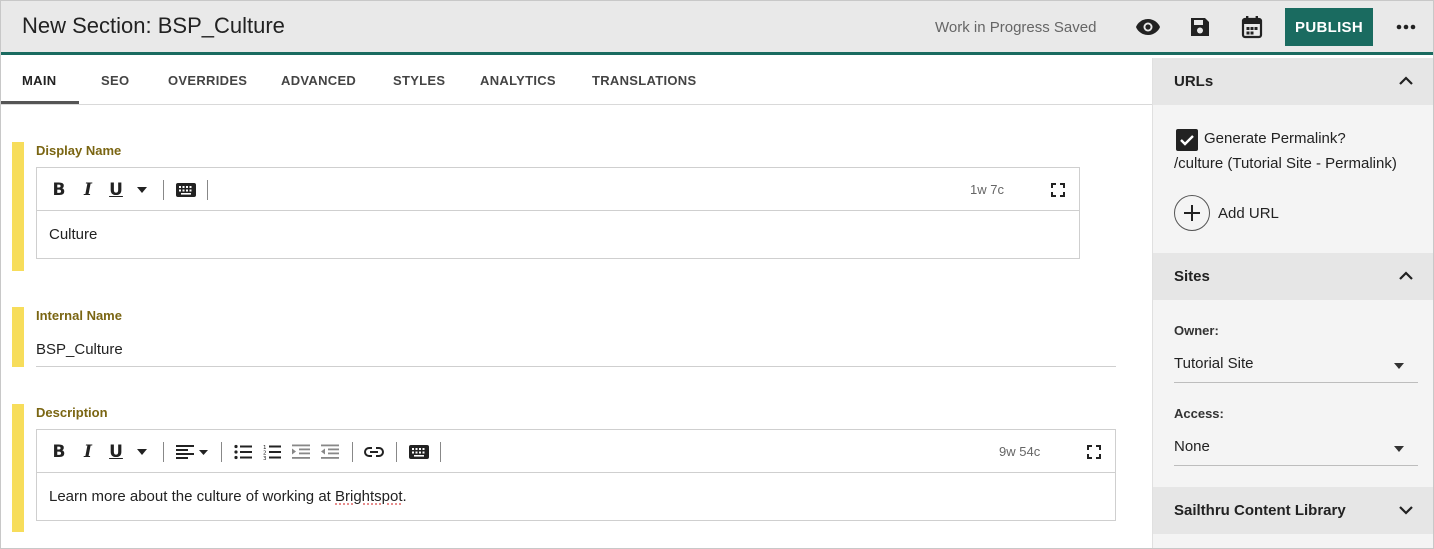  Describe the element at coordinates (79, 349) in the screenshot. I see `internal-name-input: BSP_Culture` at that location.